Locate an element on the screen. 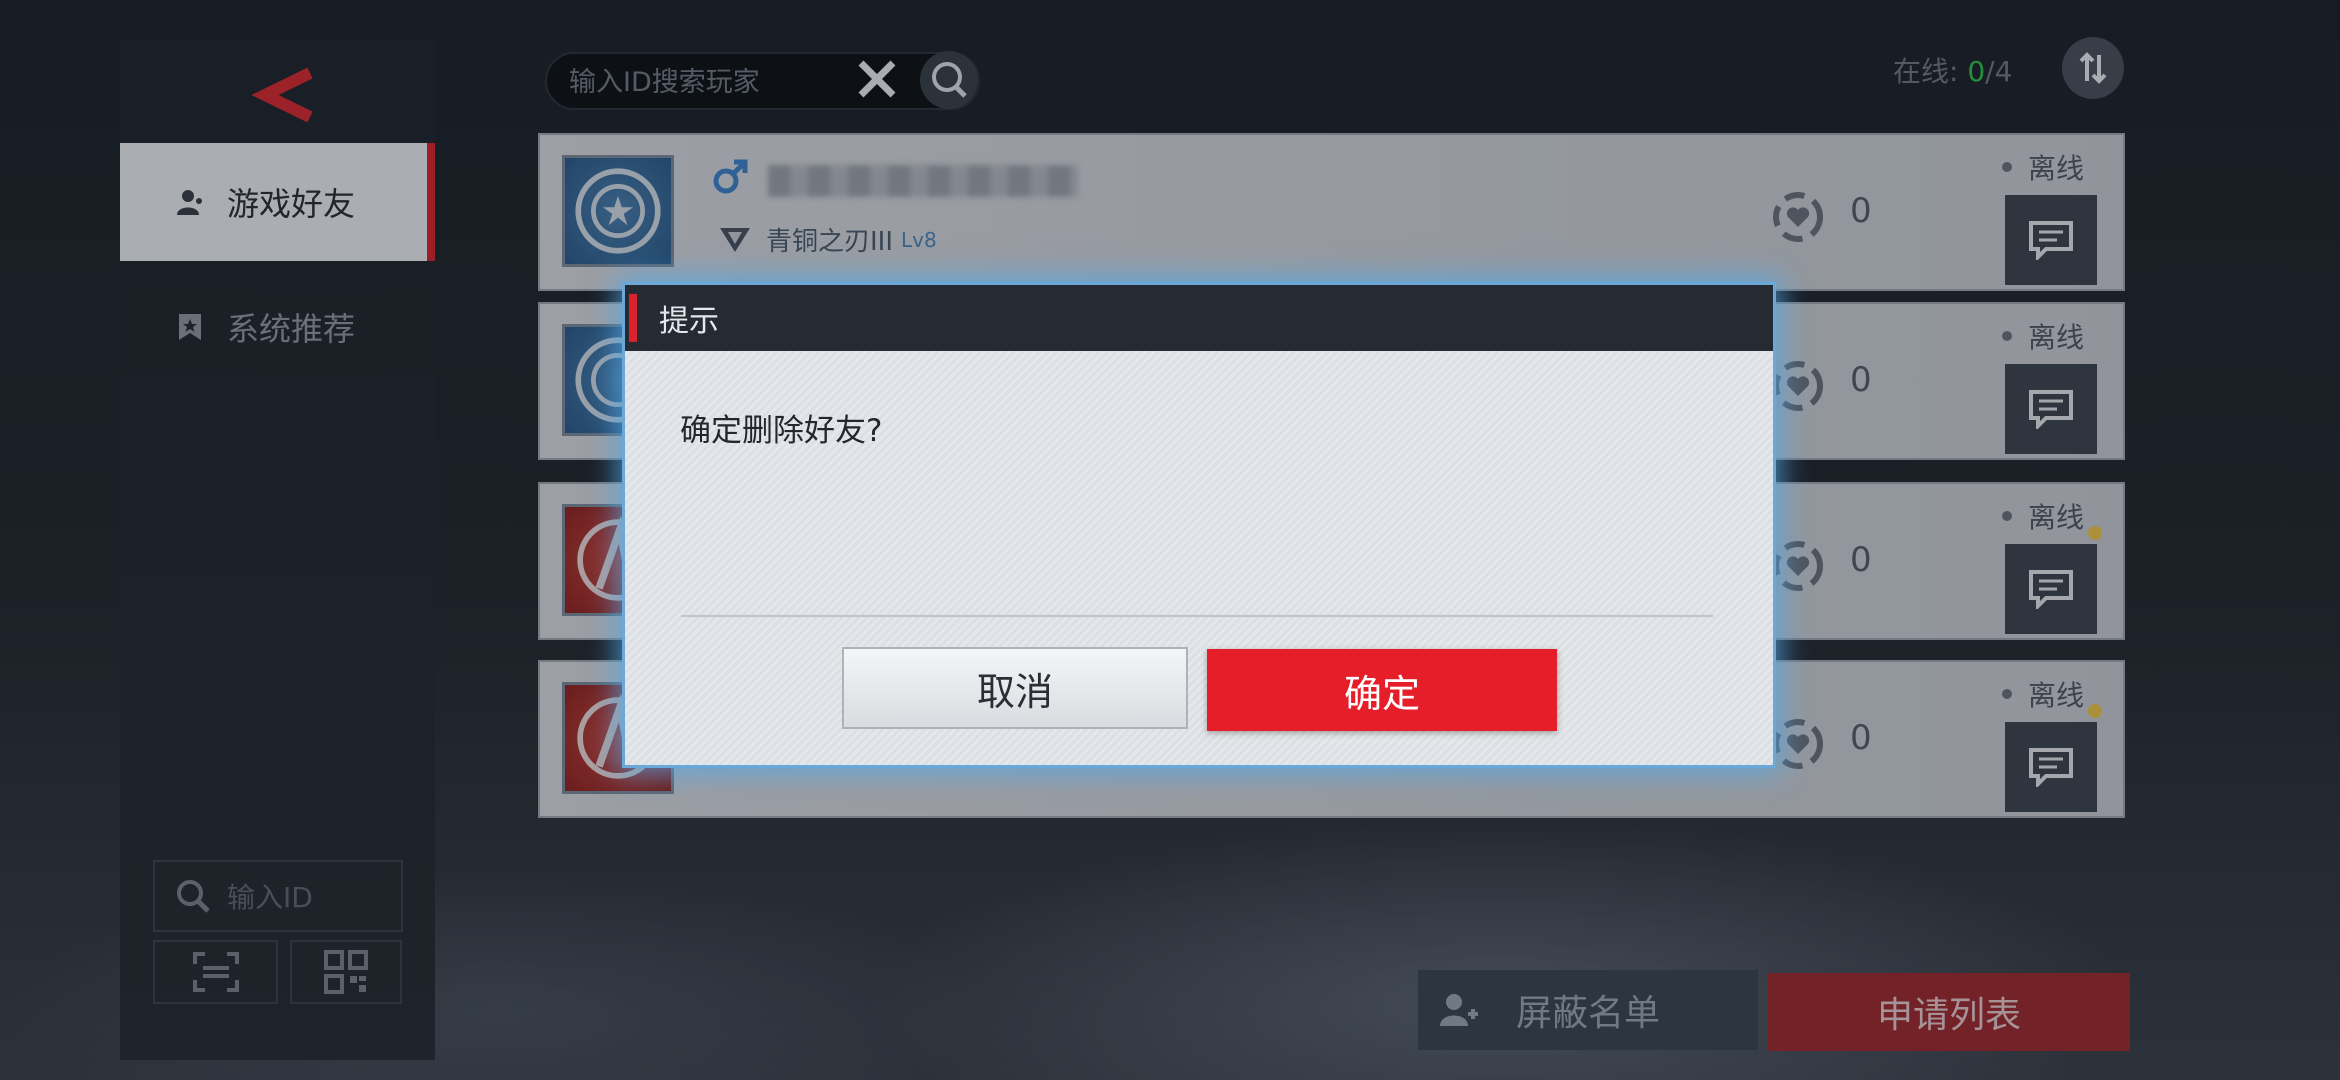 The image size is (2340, 1080). confirm-button: 确定 is located at coordinates (1382, 690).